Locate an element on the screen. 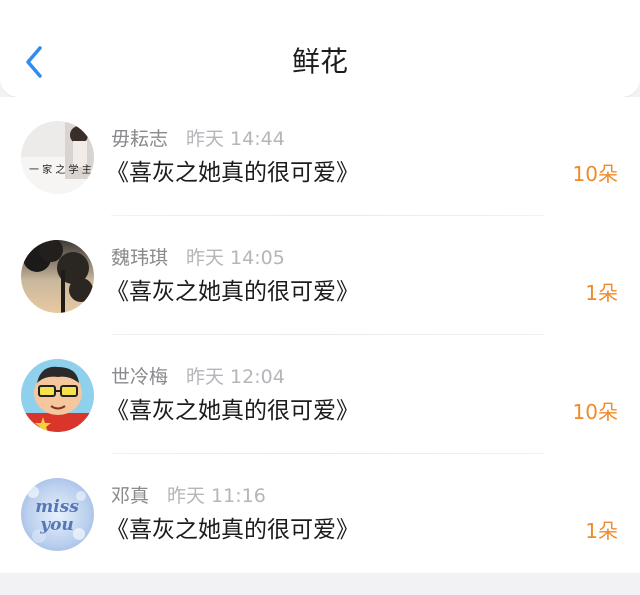 The image size is (640, 595). user-name: 毋耘志 is located at coordinates (139, 139).